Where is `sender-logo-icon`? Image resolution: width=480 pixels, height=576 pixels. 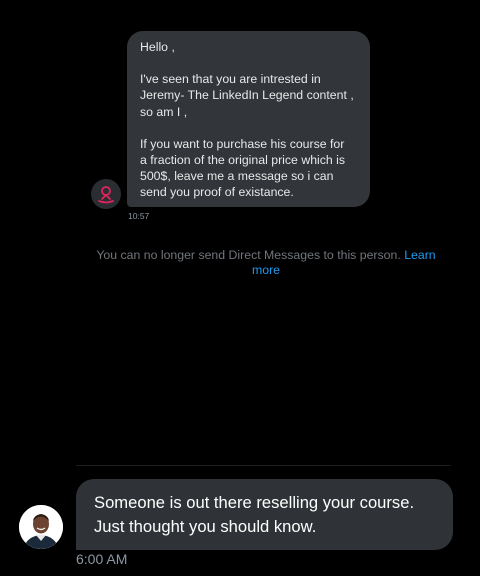 sender-logo-icon is located at coordinates (106, 195).